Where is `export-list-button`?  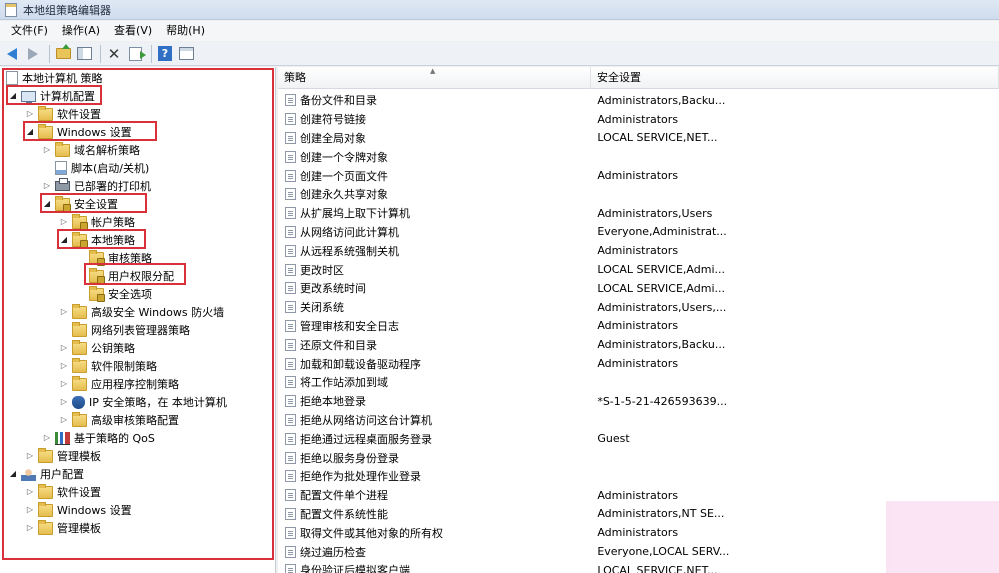
export-list-button is located at coordinates (136, 54).